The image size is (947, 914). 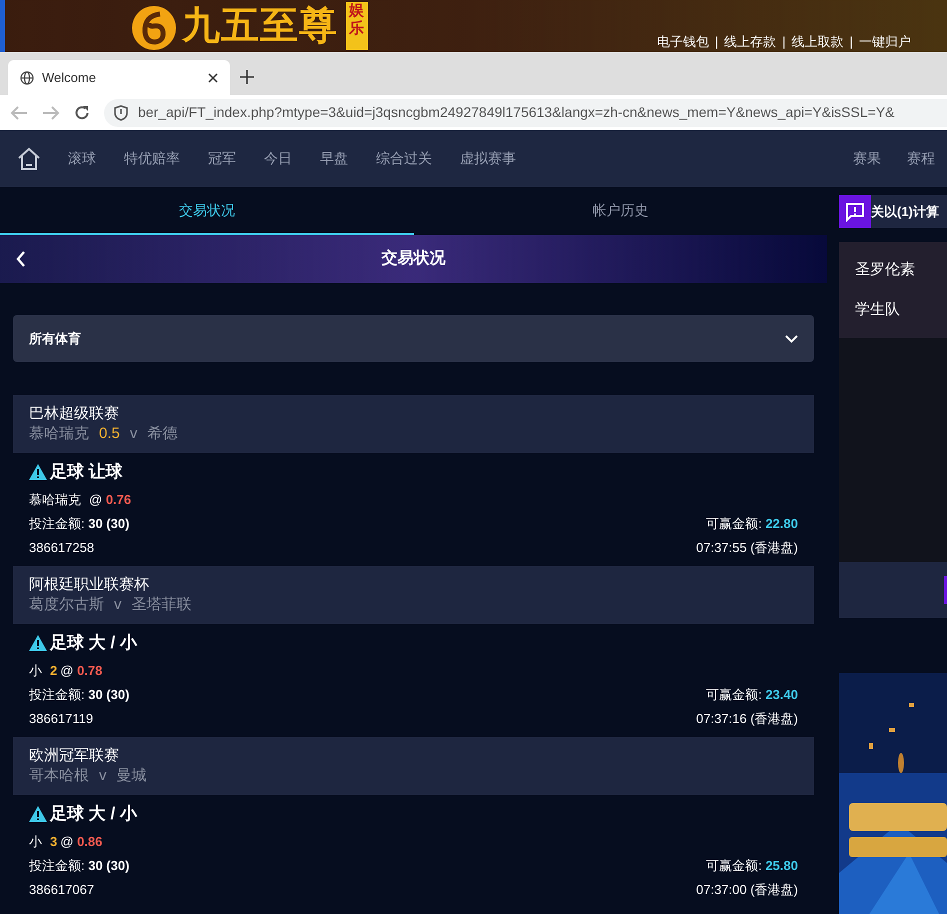 What do you see at coordinates (414, 258) in the screenshot?
I see `page-title: 交易状况` at bounding box center [414, 258].